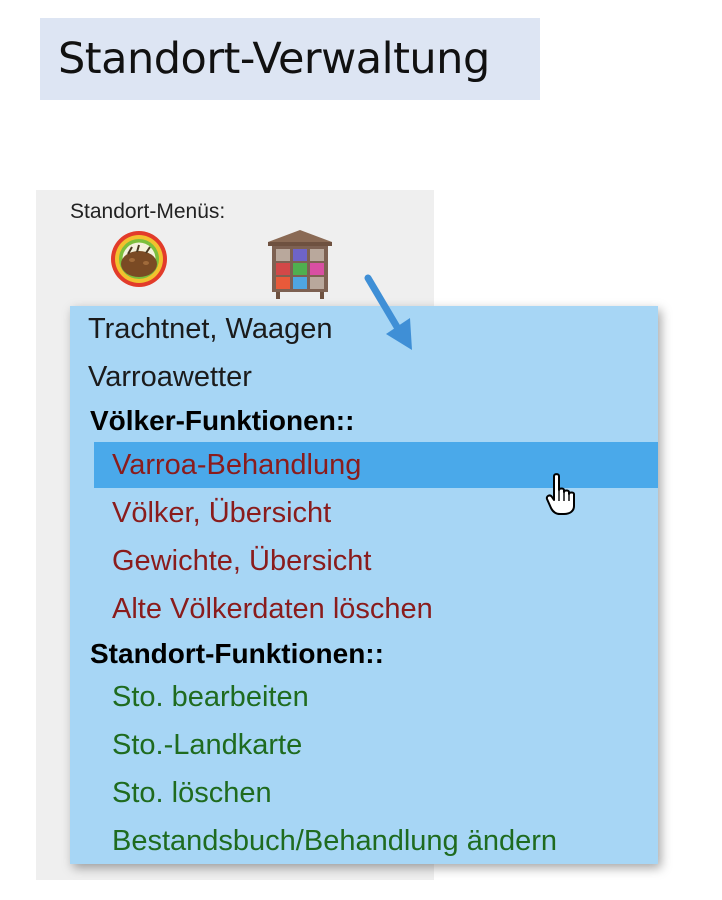 The height and width of the screenshot is (900, 722). What do you see at coordinates (560, 494) in the screenshot?
I see `hand-pointer-icon` at bounding box center [560, 494].